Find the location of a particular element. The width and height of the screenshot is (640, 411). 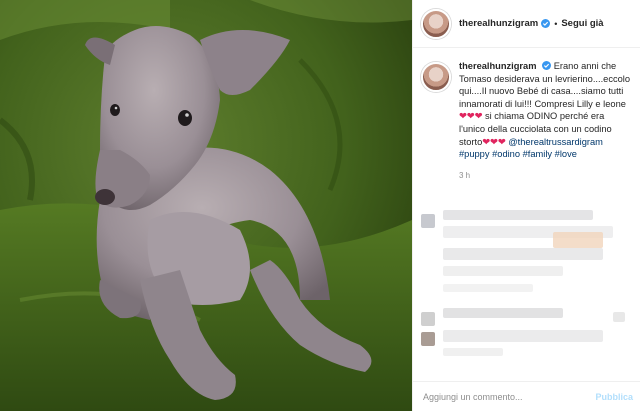

caption-avatar is located at coordinates (436, 77).